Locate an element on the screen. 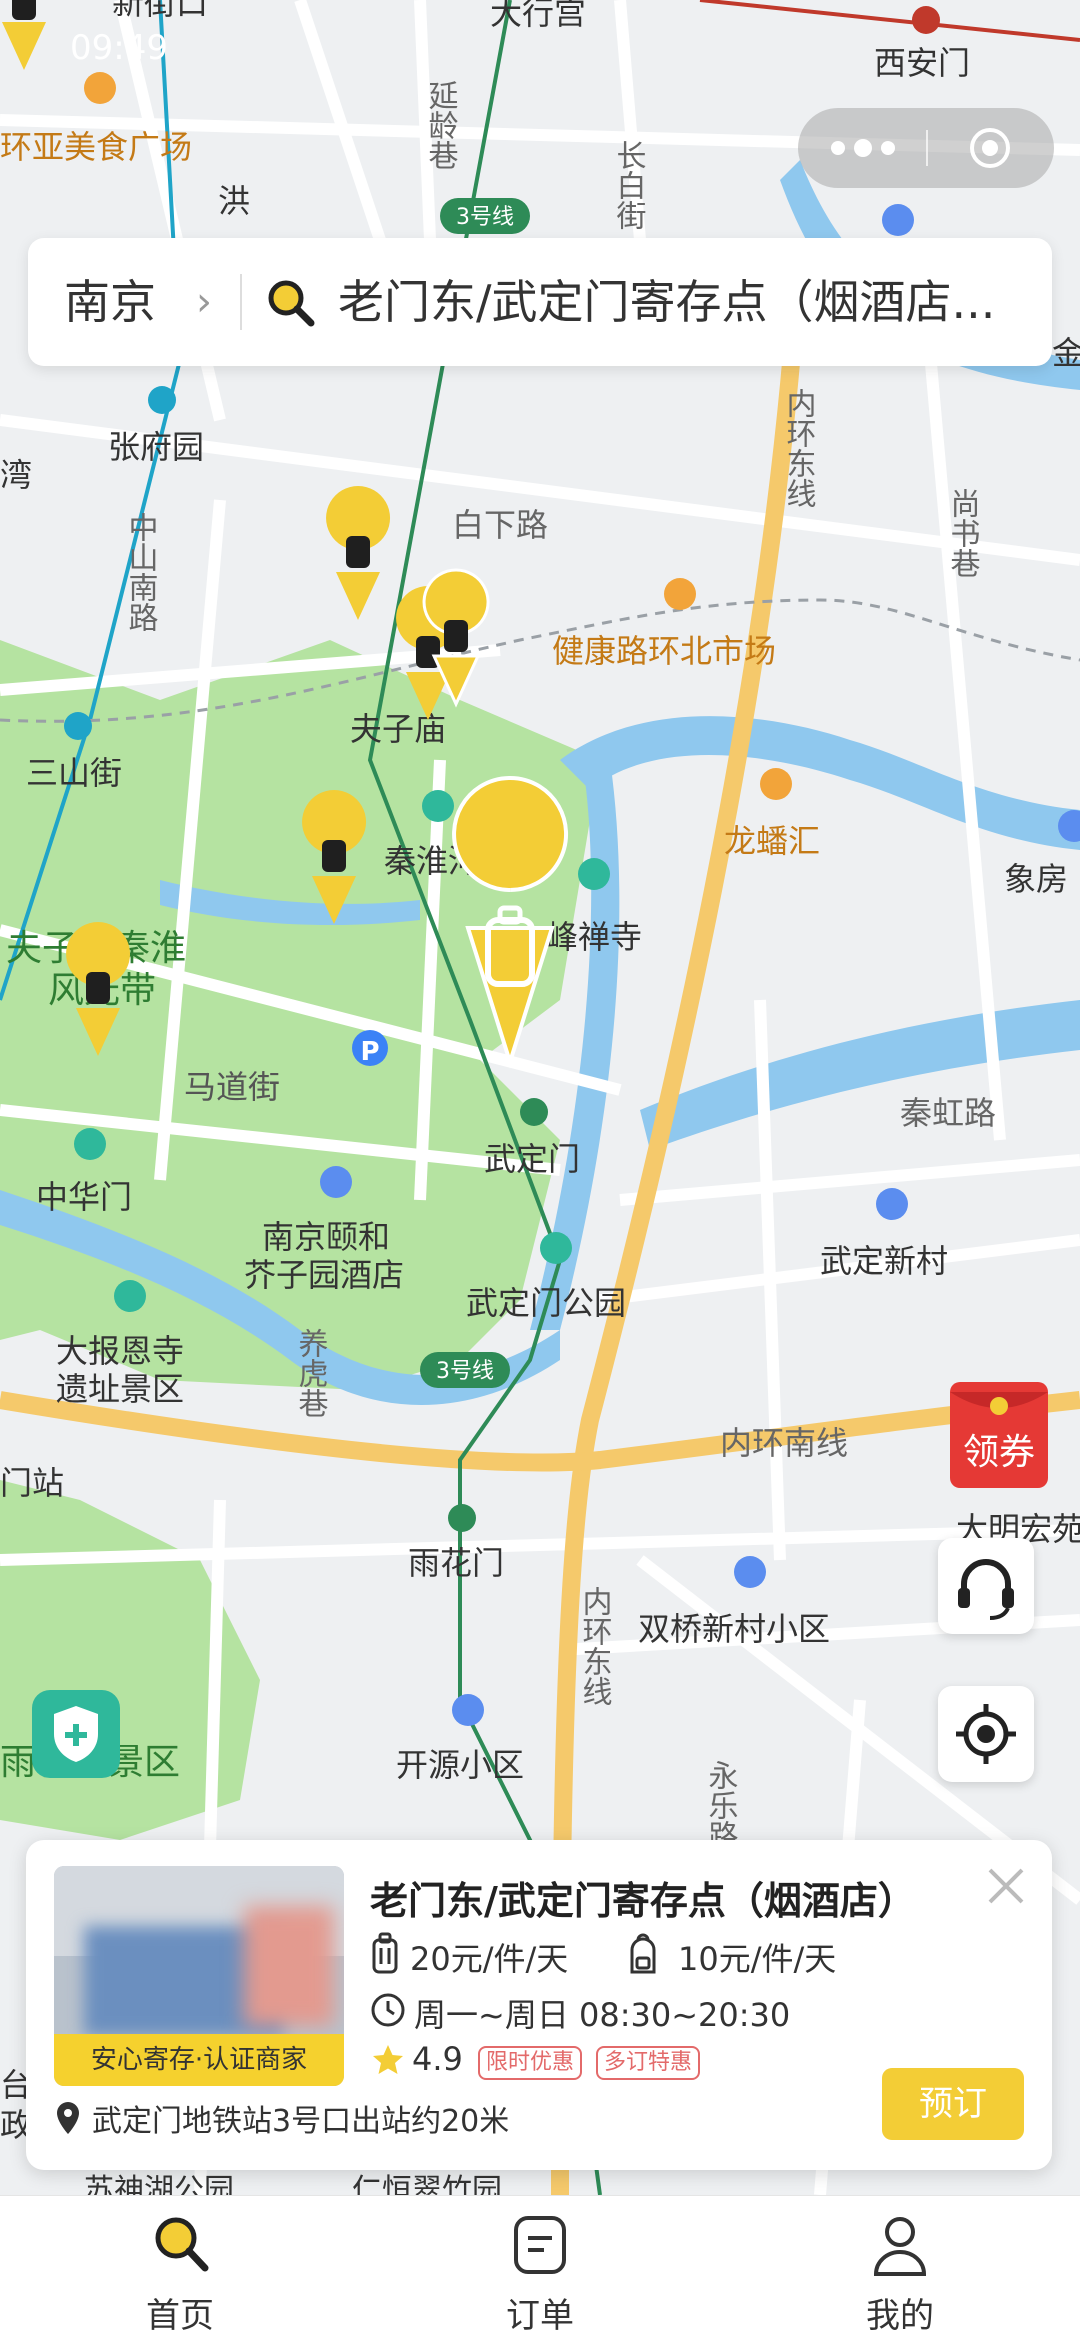  user-icon is located at coordinates (900, 2246).